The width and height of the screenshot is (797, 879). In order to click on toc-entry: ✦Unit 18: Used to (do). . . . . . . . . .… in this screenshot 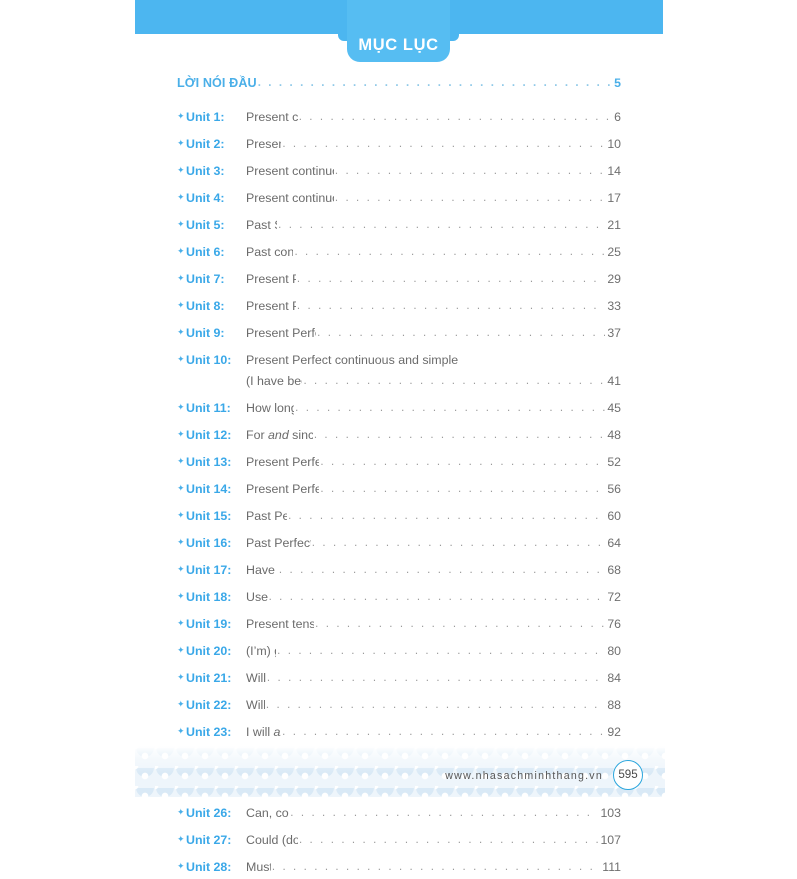, I will do `click(399, 598)`.